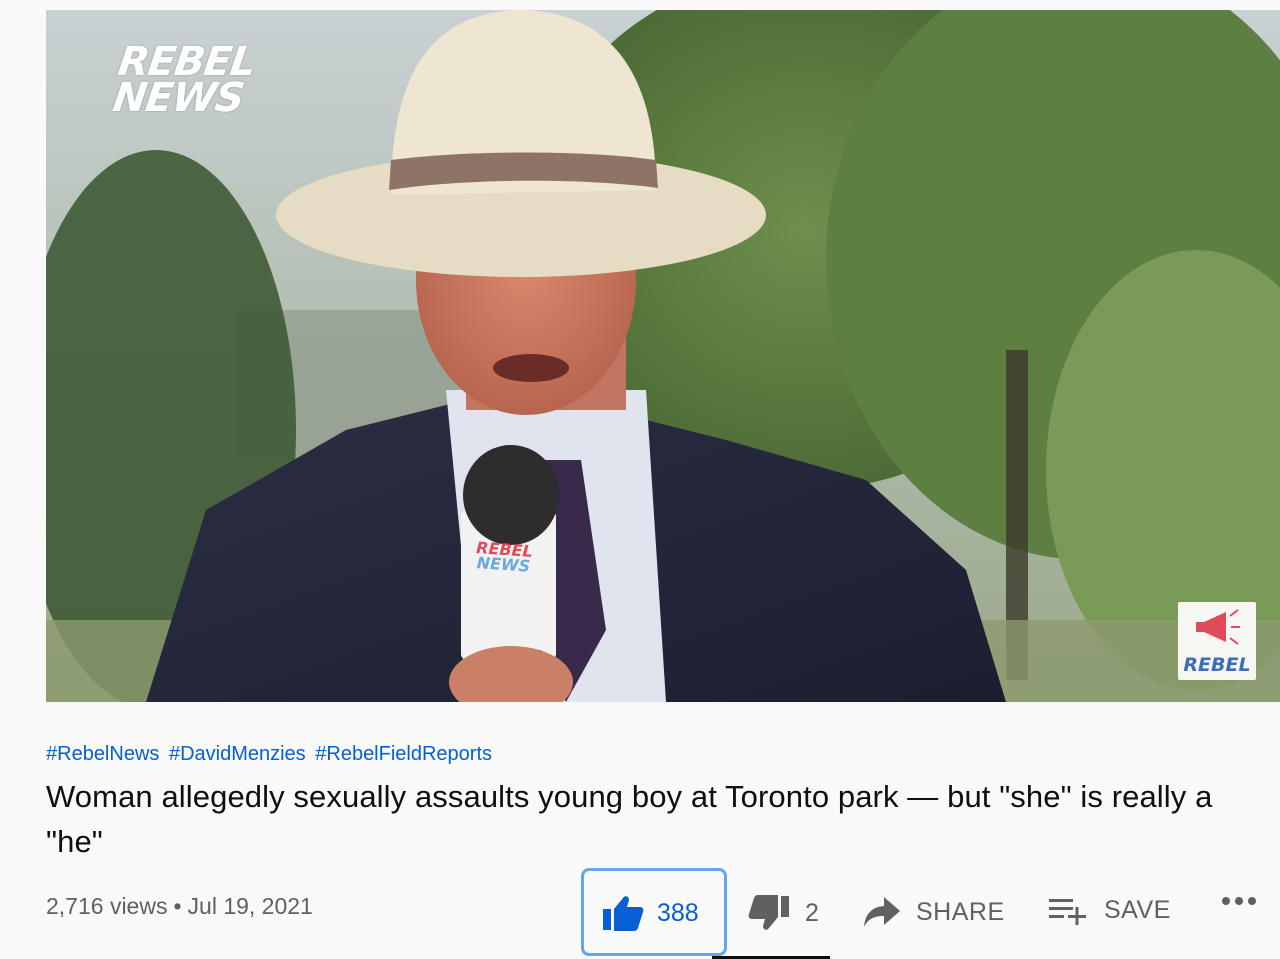 This screenshot has width=1280, height=959. I want to click on channel-watermark-badge: REBEL, so click(1217, 641).